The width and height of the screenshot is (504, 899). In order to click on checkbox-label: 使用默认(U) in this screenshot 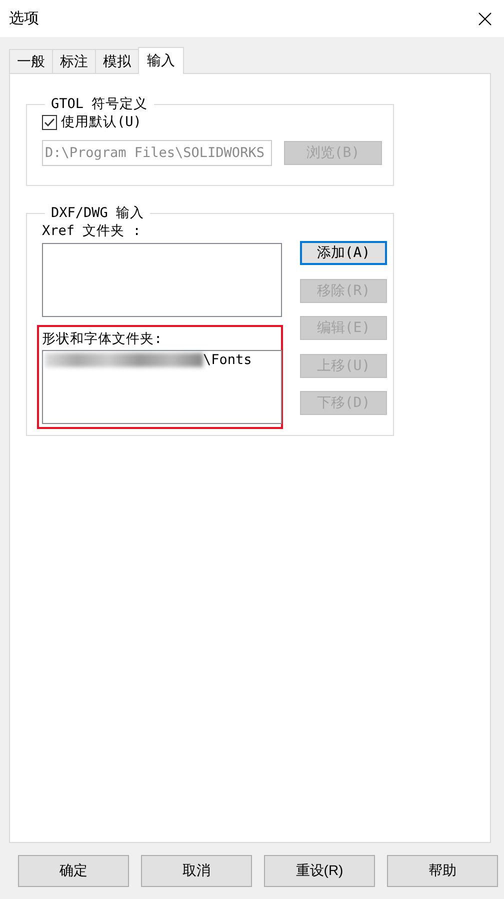, I will do `click(101, 122)`.